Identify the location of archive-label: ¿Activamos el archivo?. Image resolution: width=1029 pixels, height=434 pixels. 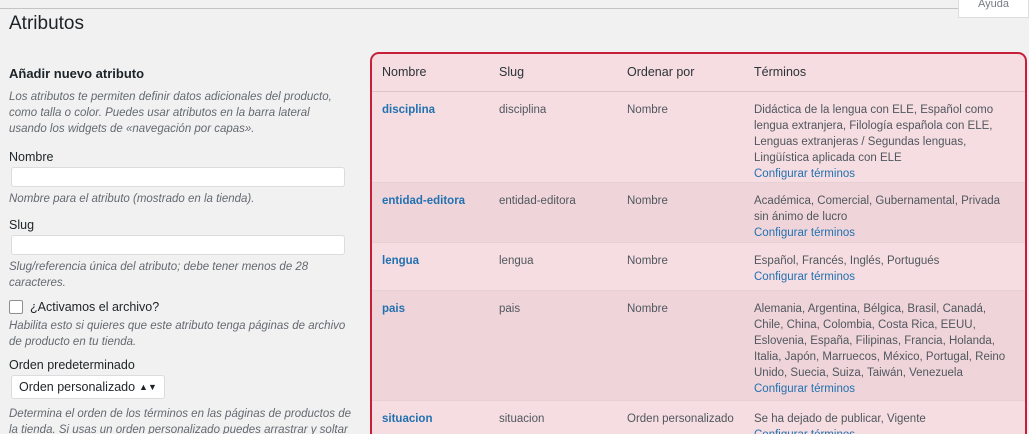
(95, 307).